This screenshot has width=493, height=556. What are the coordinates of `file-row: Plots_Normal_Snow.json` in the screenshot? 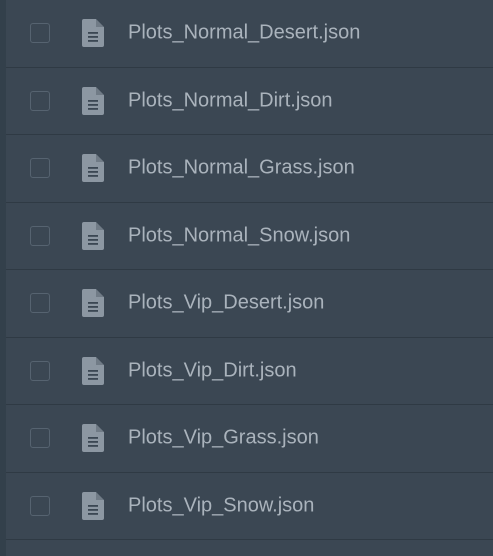 It's located at (249, 236).